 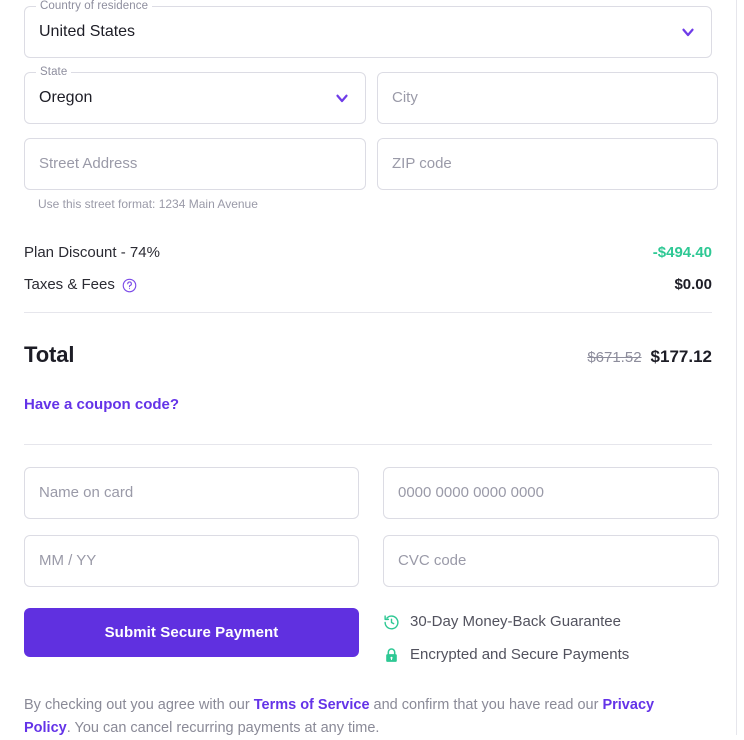 I want to click on total-label: Total, so click(x=49, y=354).